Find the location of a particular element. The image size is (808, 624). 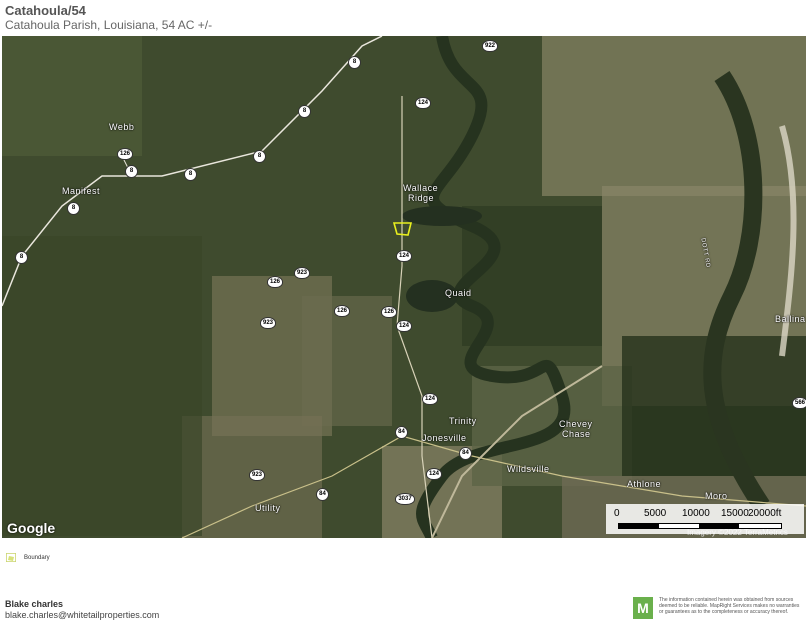

scale-bar: 0 5000 10000 15000 20000ft is located at coordinates (705, 519).